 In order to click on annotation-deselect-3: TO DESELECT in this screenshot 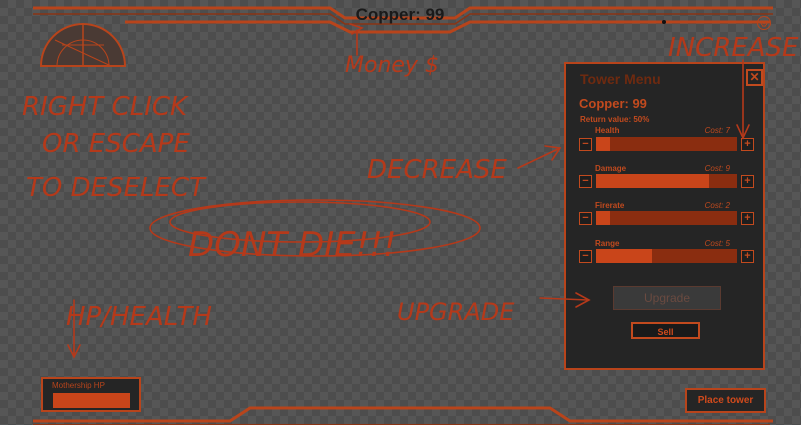, I will do `click(116, 188)`.